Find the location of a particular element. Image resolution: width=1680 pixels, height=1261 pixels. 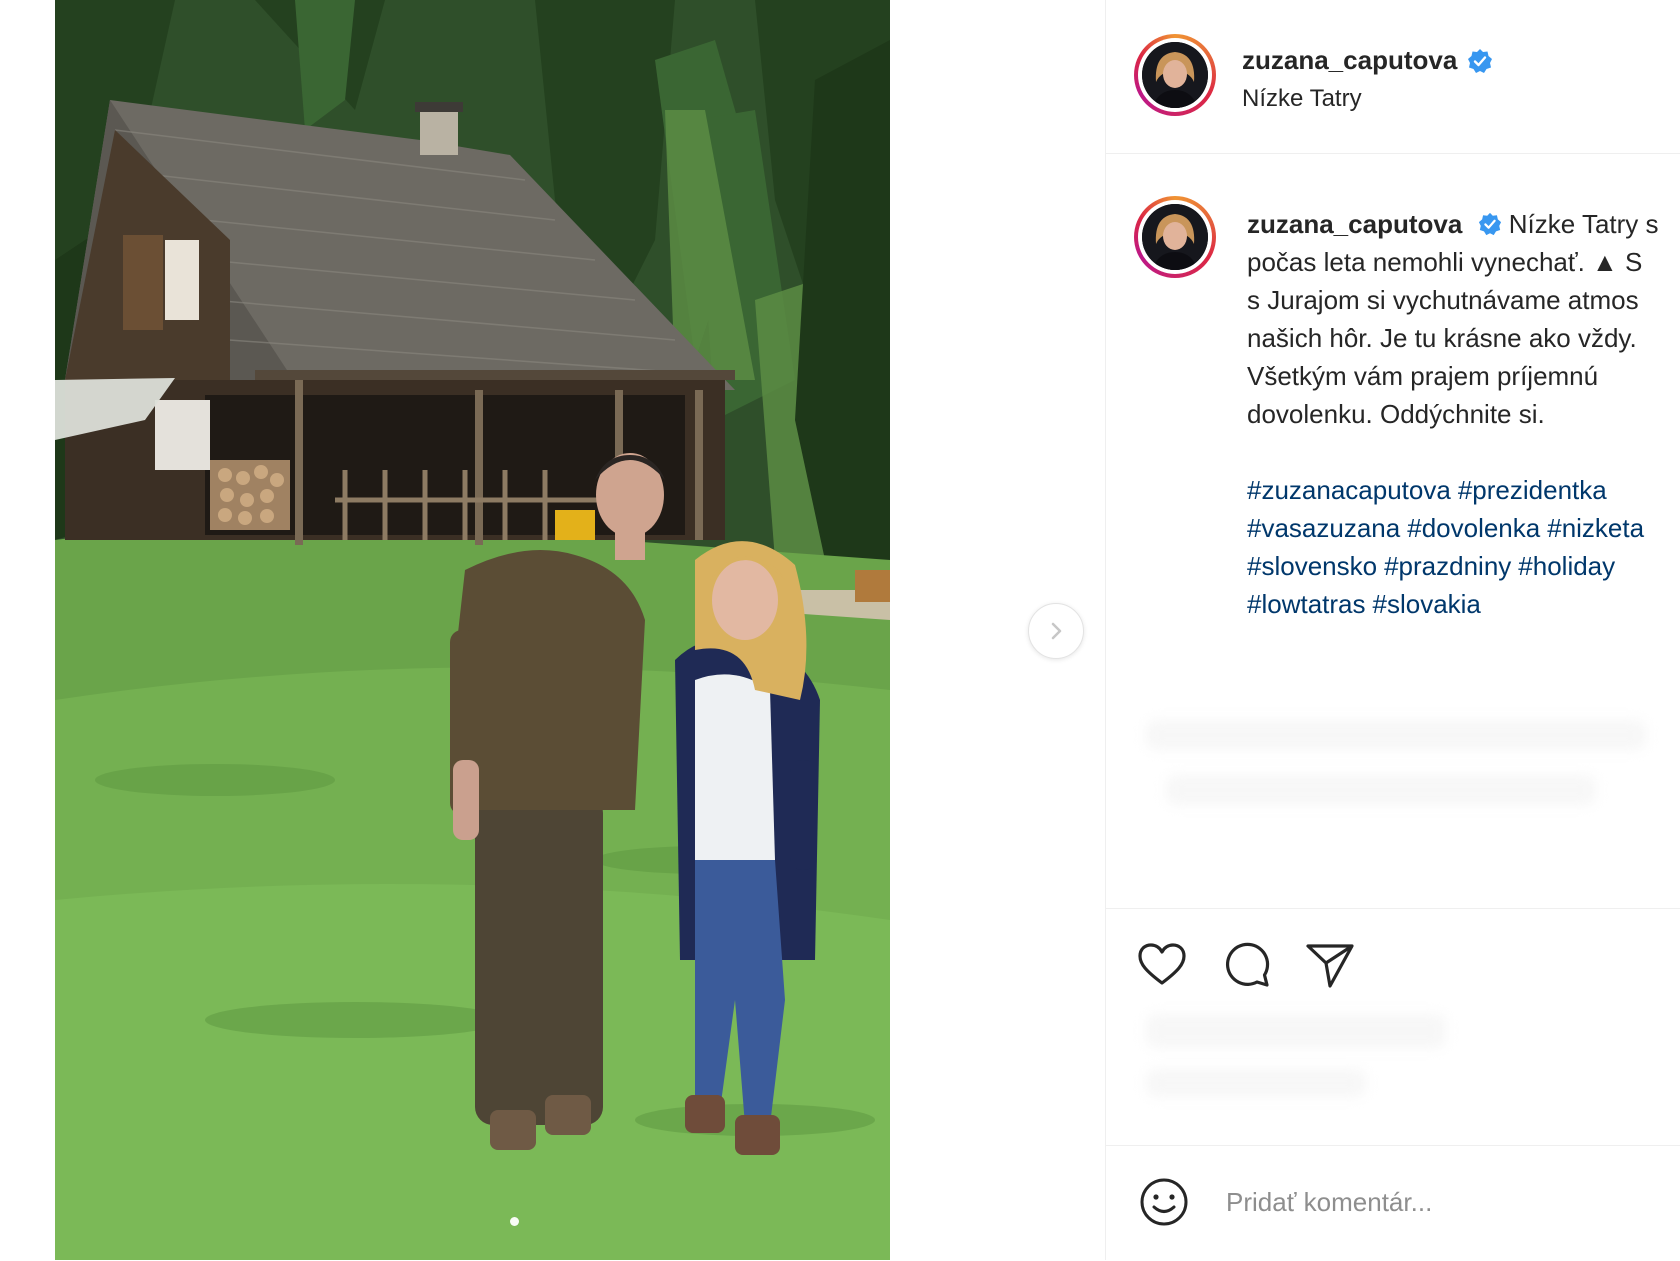

caption-text: Nízke Tatry s is located at coordinates (1580, 224).